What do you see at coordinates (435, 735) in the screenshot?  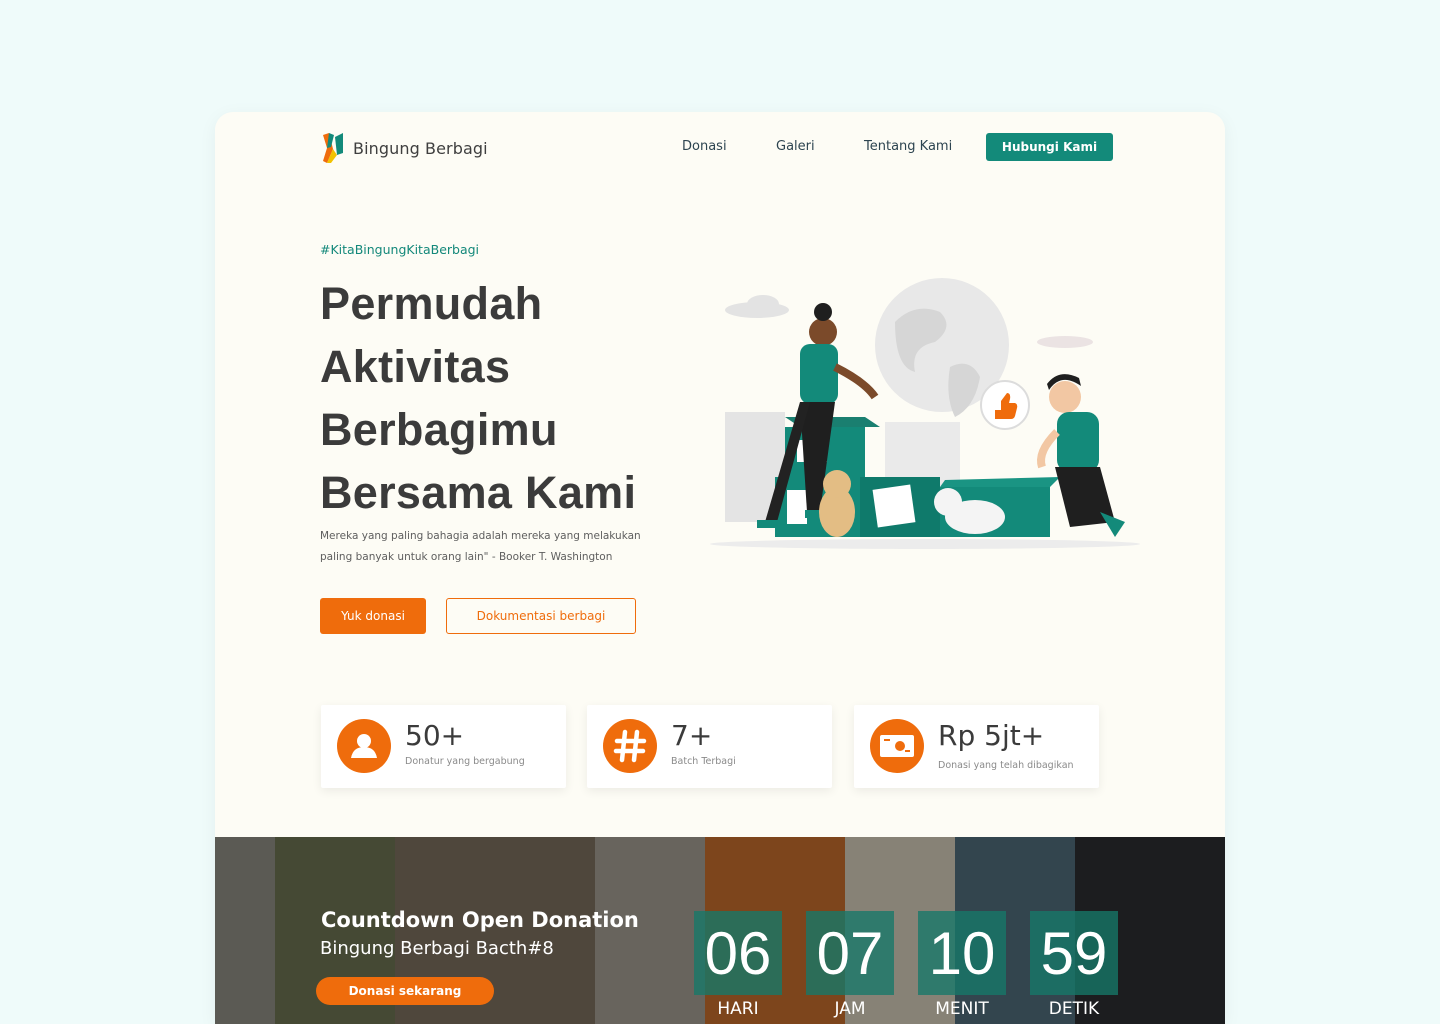 I see `stat-value: 50+` at bounding box center [435, 735].